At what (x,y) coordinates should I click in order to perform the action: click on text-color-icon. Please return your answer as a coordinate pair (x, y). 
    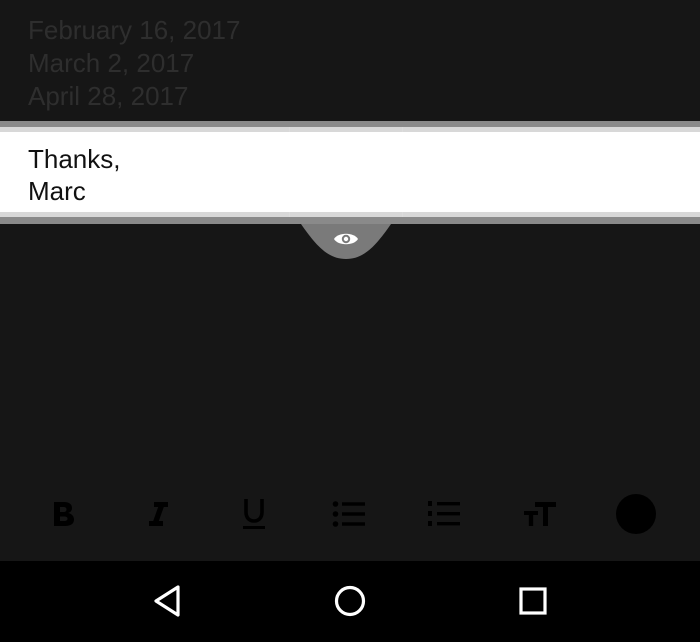
    Looking at the image, I should click on (636, 514).